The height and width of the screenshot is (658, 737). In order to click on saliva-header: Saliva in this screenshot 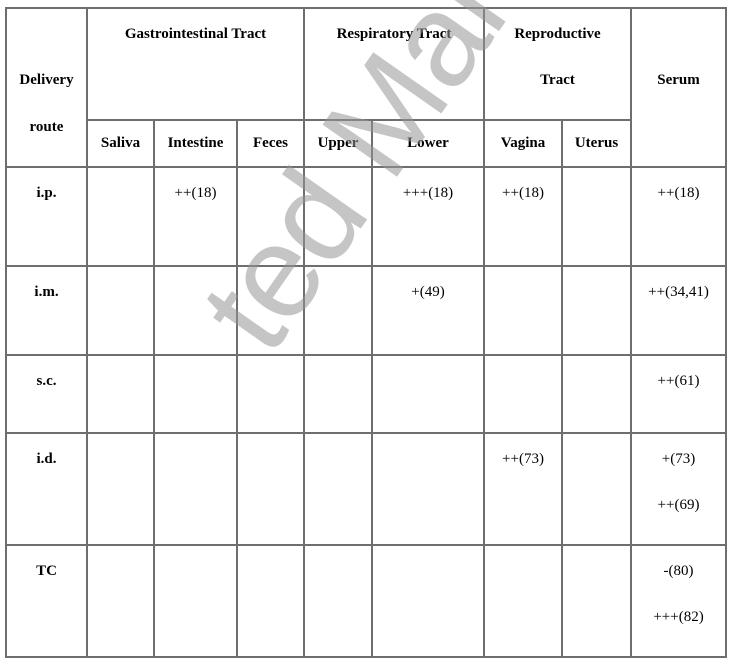, I will do `click(120, 143)`.